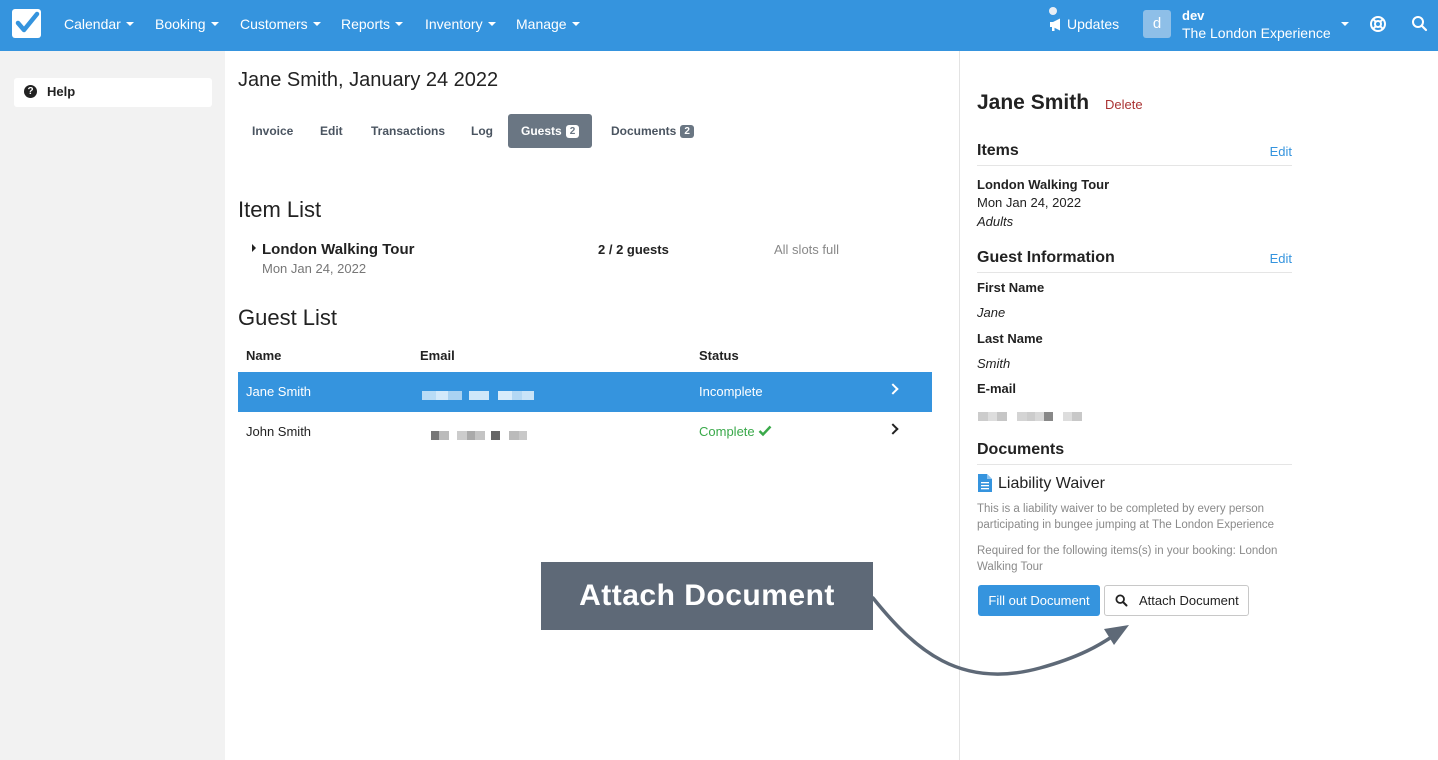  What do you see at coordinates (1055, 24) in the screenshot?
I see `megaphone-icon` at bounding box center [1055, 24].